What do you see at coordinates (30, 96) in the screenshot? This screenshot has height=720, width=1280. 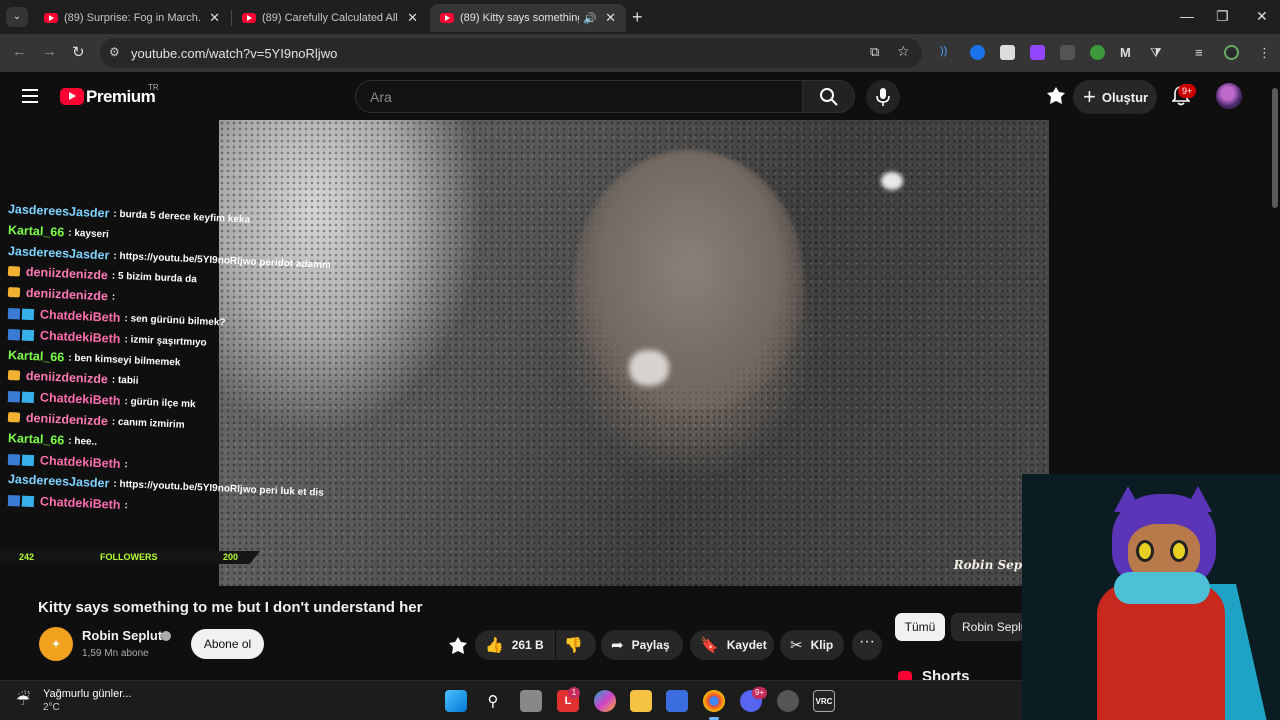 I see `menu-hamburger-icon` at bounding box center [30, 96].